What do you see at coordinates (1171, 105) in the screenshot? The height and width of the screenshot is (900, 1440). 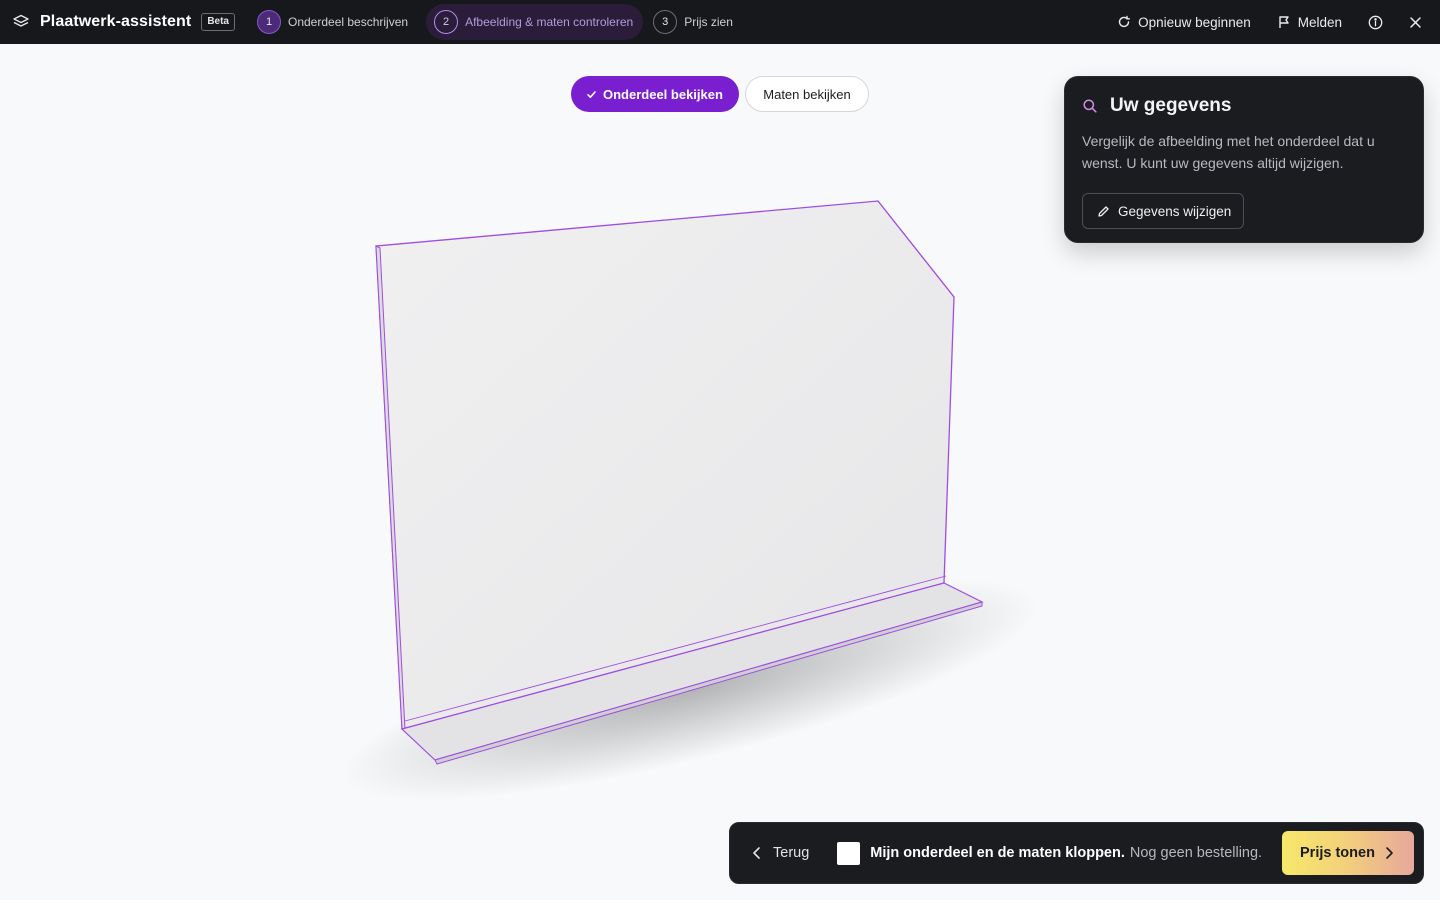 I see `panel-title: Uw gegevens` at bounding box center [1171, 105].